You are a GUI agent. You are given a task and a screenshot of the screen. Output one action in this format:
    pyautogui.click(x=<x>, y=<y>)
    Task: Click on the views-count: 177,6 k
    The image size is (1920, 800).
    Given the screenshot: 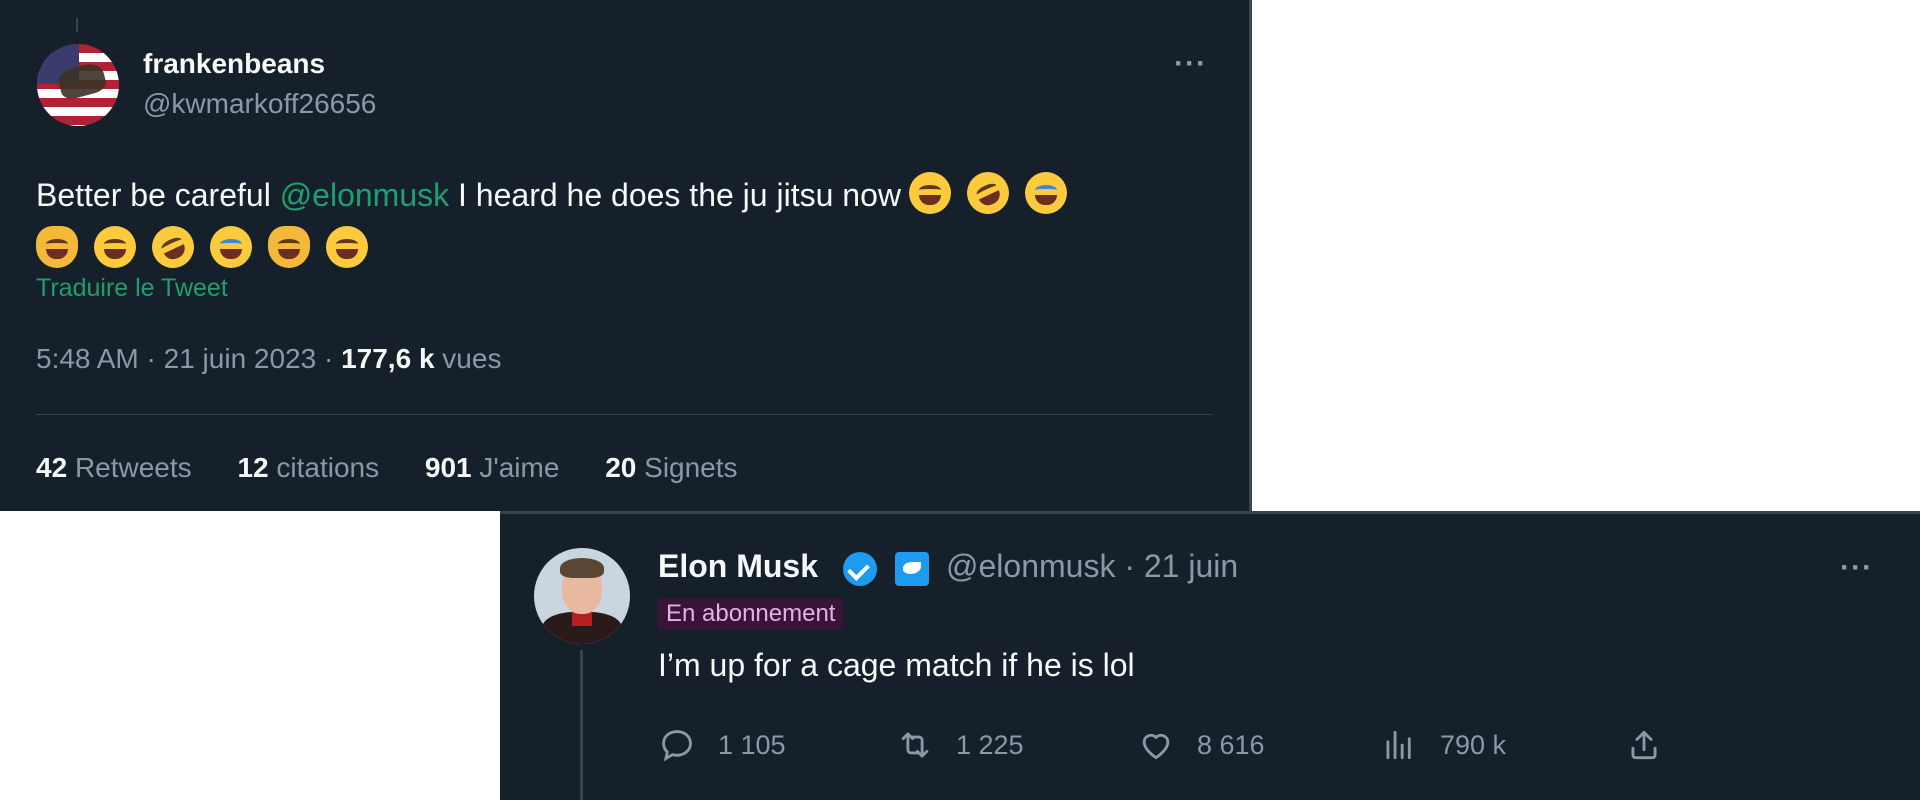 What is the action you would take?
    pyautogui.click(x=388, y=358)
    